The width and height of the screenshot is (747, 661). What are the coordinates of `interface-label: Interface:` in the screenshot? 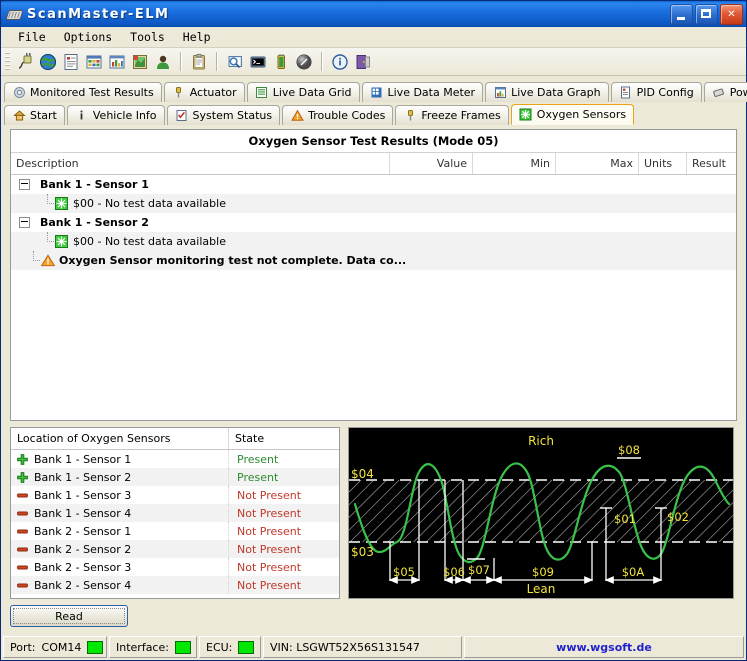 It's located at (142, 647).